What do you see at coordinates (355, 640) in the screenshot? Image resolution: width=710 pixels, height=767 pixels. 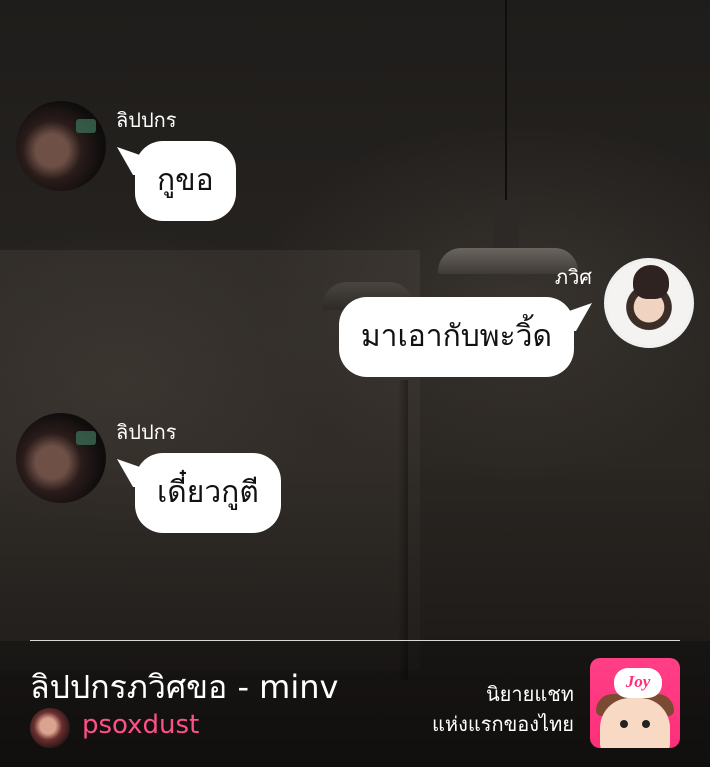 I see `footer-divider` at bounding box center [355, 640].